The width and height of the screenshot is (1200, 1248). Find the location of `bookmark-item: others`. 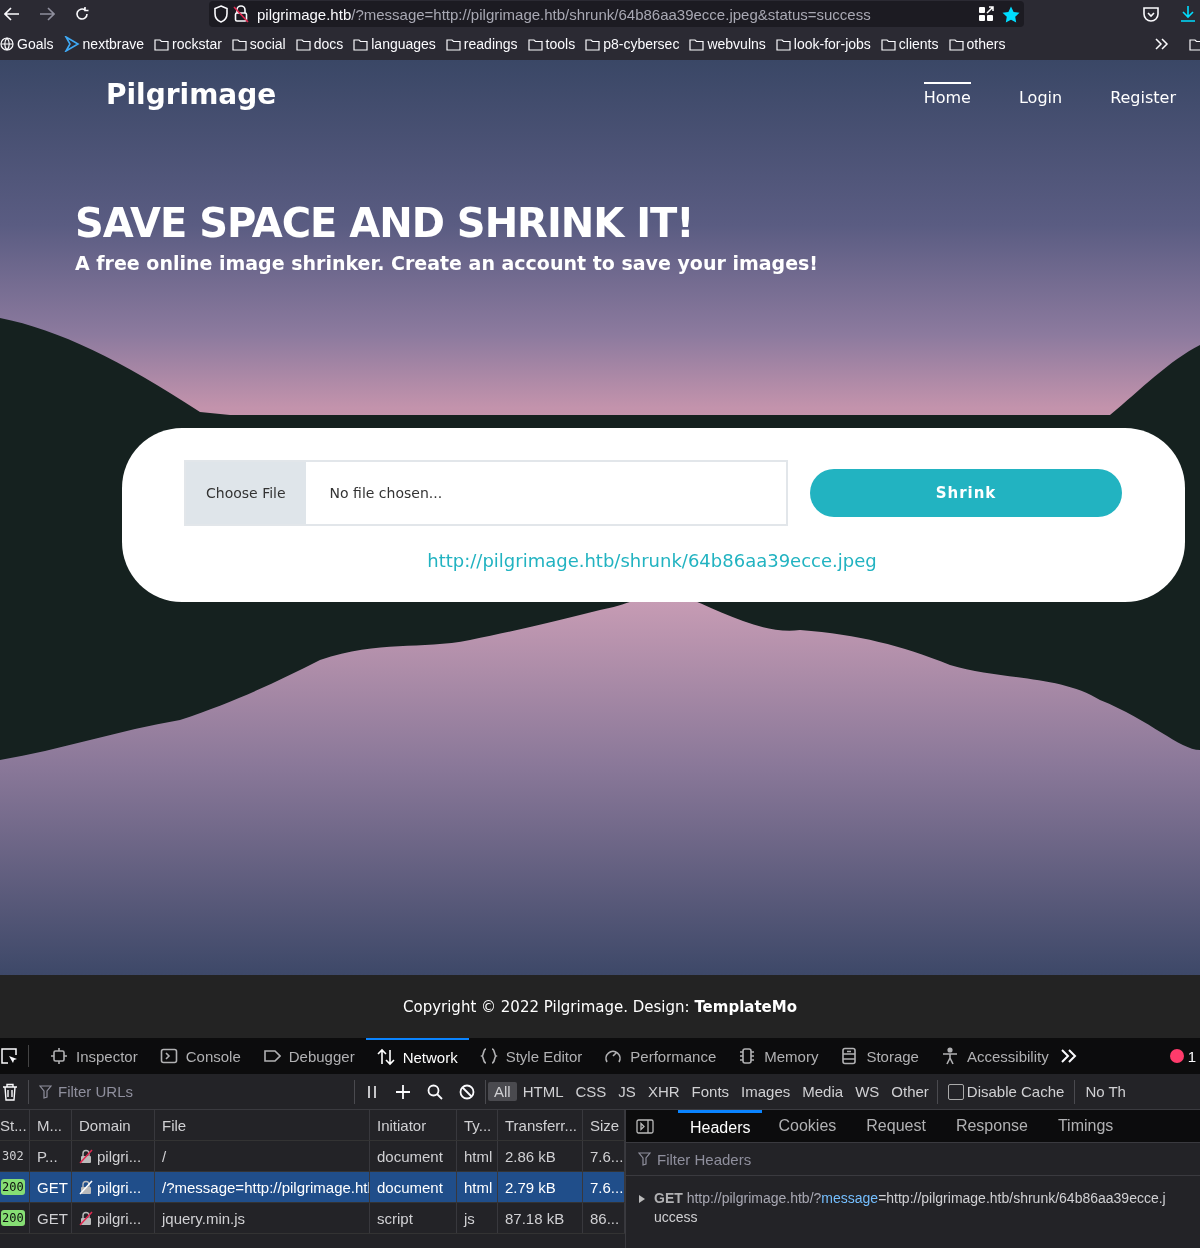

bookmark-item: others is located at coordinates (977, 44).